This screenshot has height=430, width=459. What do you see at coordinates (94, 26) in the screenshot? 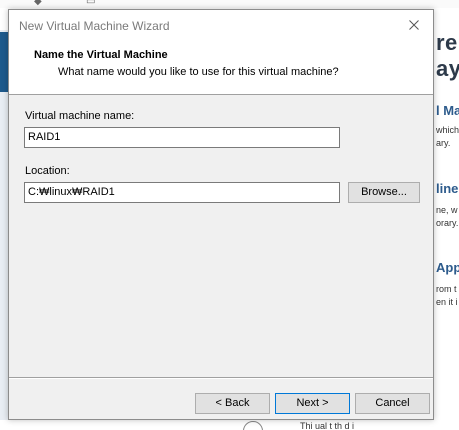
I see `dialog-title: New Virtual Machine Wizard` at bounding box center [94, 26].